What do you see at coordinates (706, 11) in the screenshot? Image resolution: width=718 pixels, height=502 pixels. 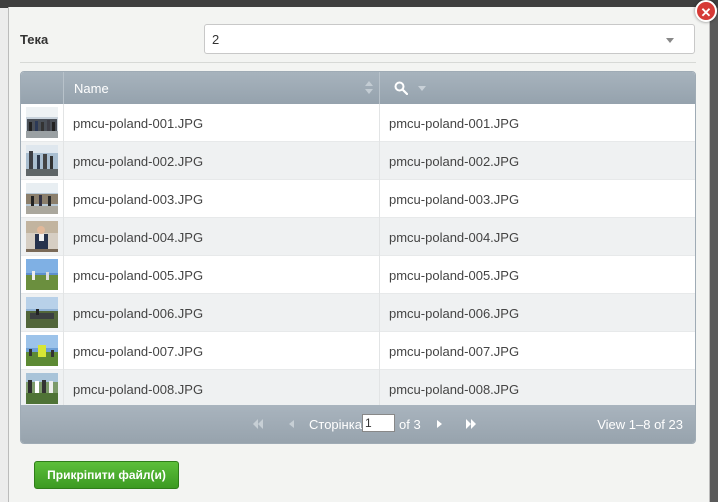 I see `close-icon: ✕` at bounding box center [706, 11].